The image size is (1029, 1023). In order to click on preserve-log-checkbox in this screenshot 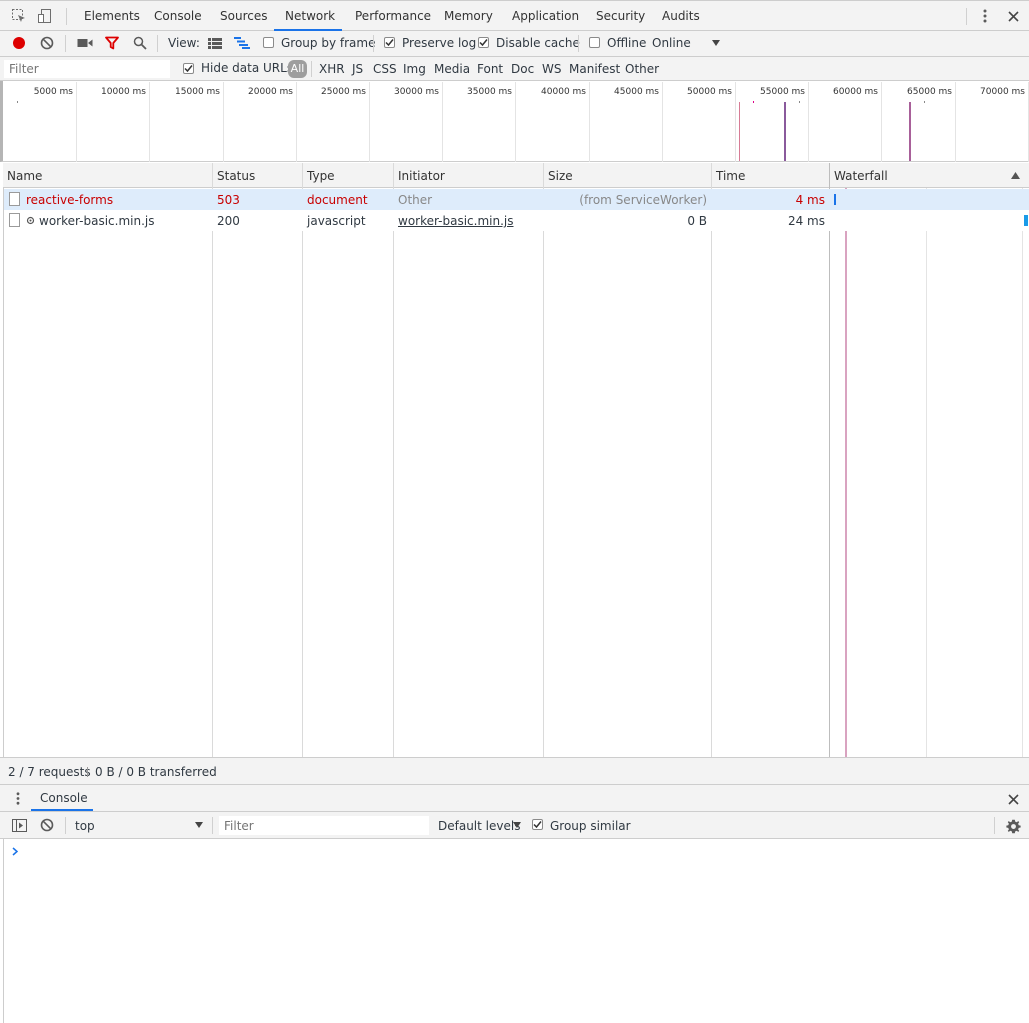, I will do `click(389, 42)`.